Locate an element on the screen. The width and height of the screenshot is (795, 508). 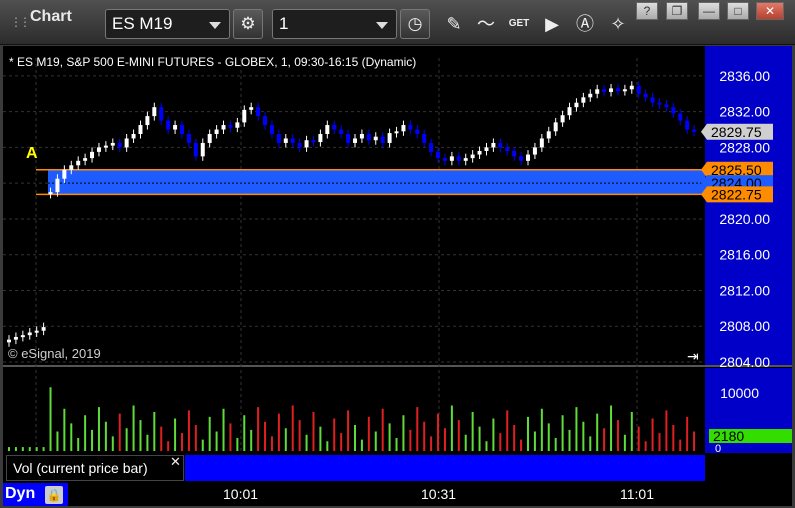
pin-icon: ✧ is located at coordinates (618, 24).